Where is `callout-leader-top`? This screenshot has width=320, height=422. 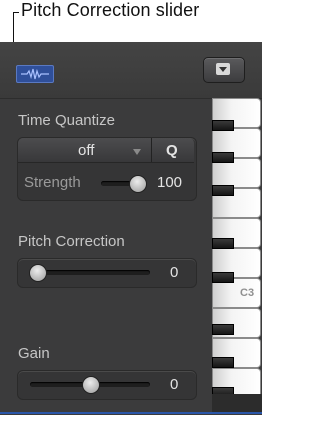
callout-leader-top is located at coordinates (16, 12).